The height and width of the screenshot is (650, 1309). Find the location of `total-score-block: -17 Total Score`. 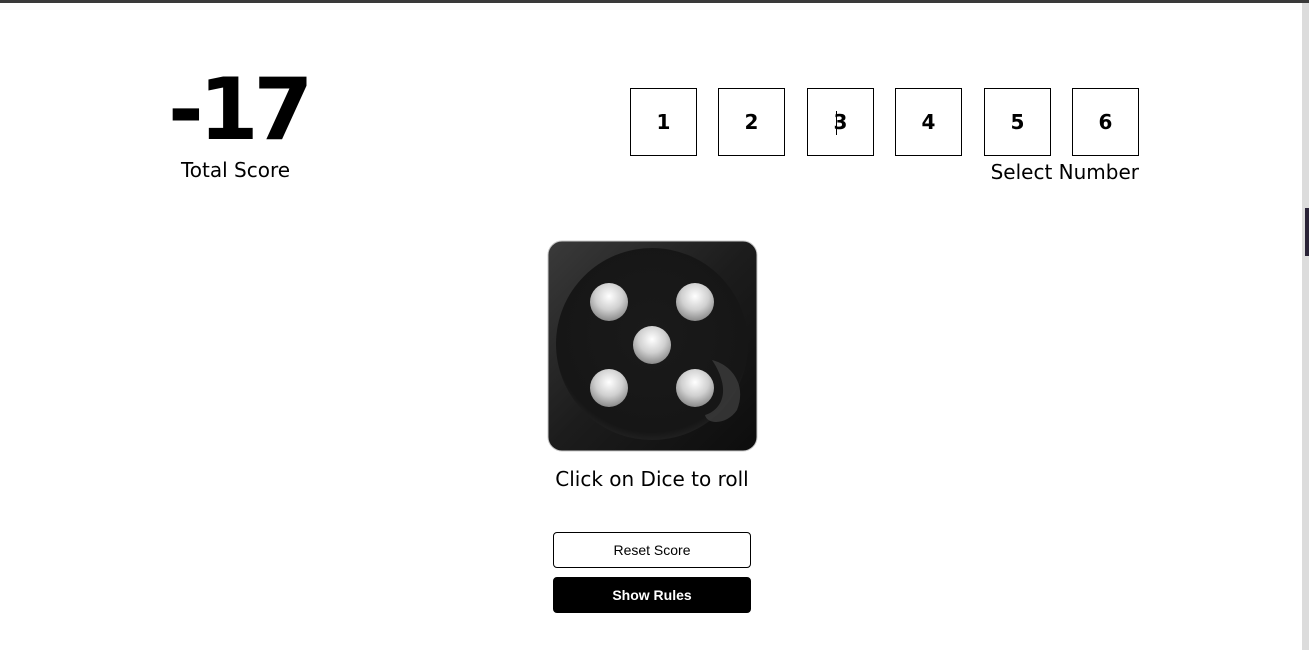

total-score-block: -17 Total Score is located at coordinates (240, 121).